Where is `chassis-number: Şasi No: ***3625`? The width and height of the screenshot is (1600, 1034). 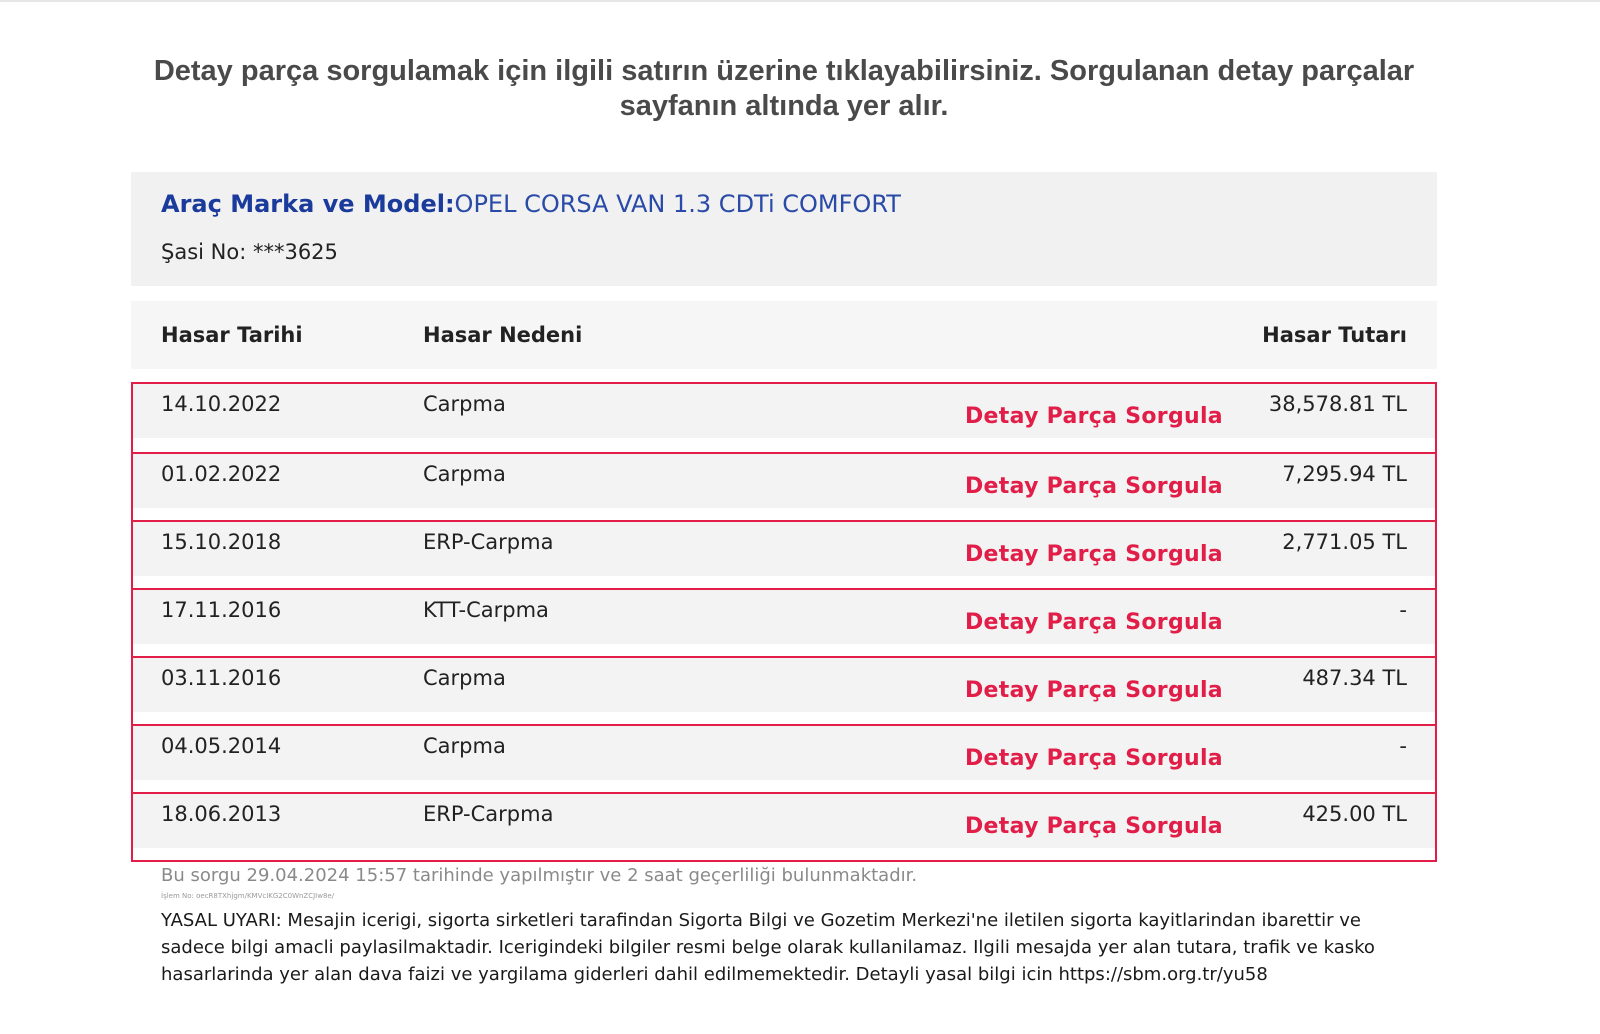 chassis-number: Şasi No: ***3625 is located at coordinates (249, 252).